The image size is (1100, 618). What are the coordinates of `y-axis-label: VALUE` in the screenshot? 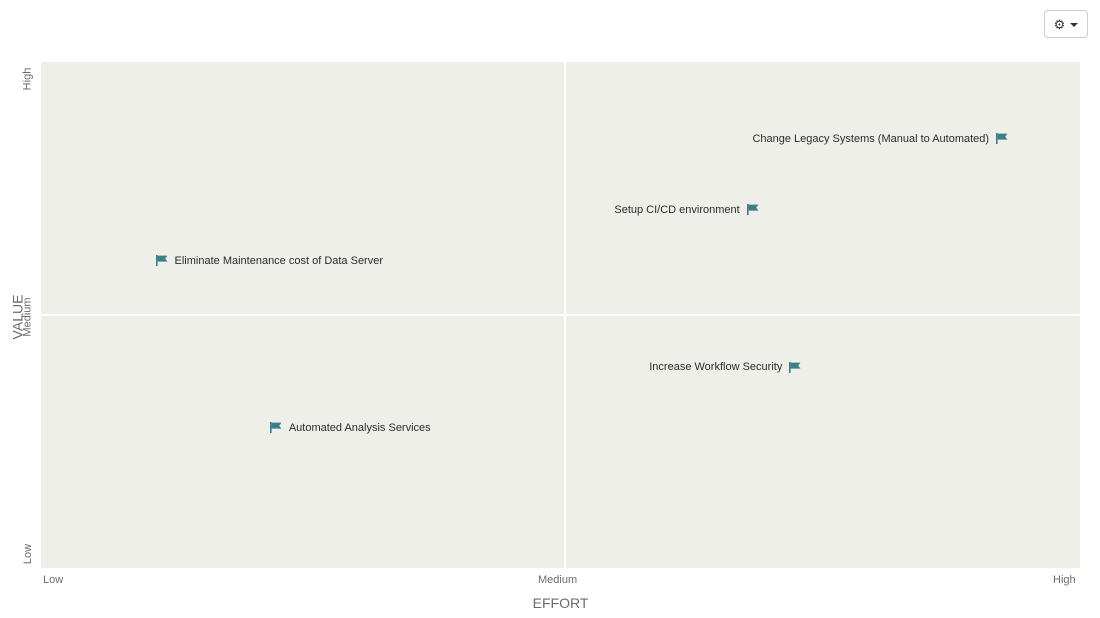 It's located at (17, 317).